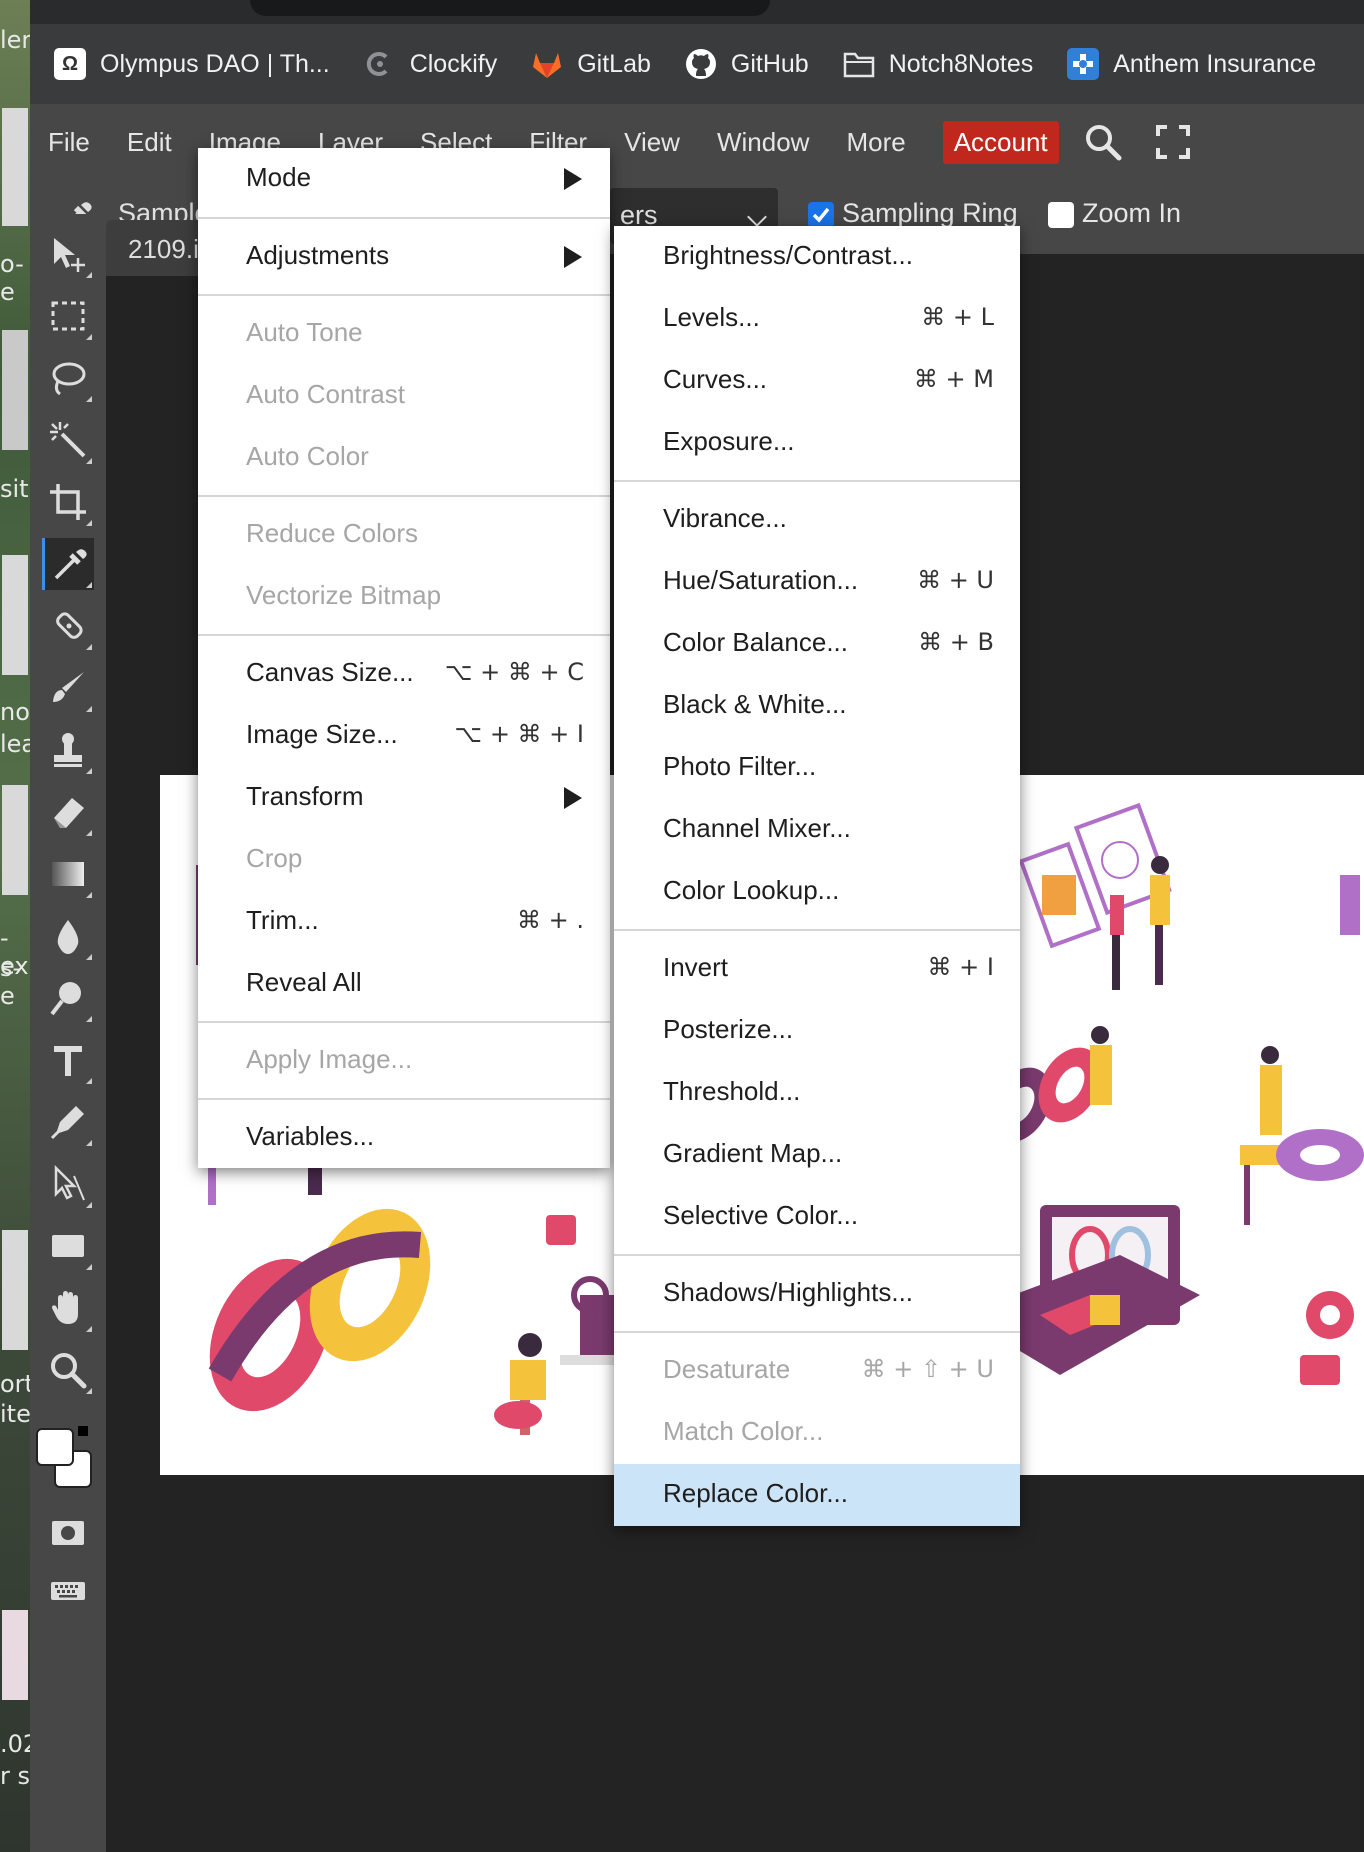 Image resolution: width=1364 pixels, height=1852 pixels. What do you see at coordinates (15, 1414) in the screenshot?
I see `desktop-label-fragment: ite` at bounding box center [15, 1414].